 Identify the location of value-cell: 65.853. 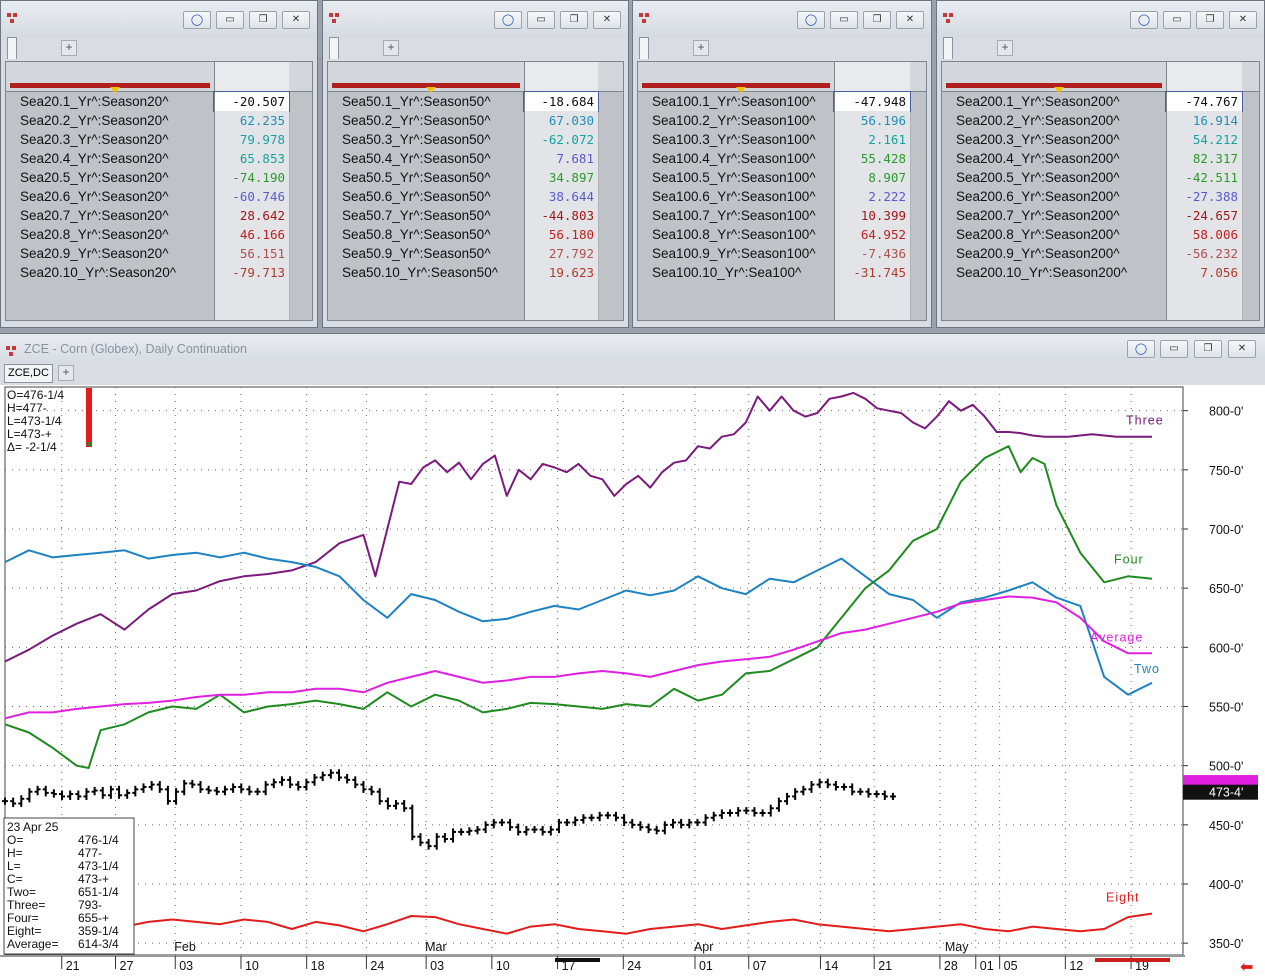
(251, 158).